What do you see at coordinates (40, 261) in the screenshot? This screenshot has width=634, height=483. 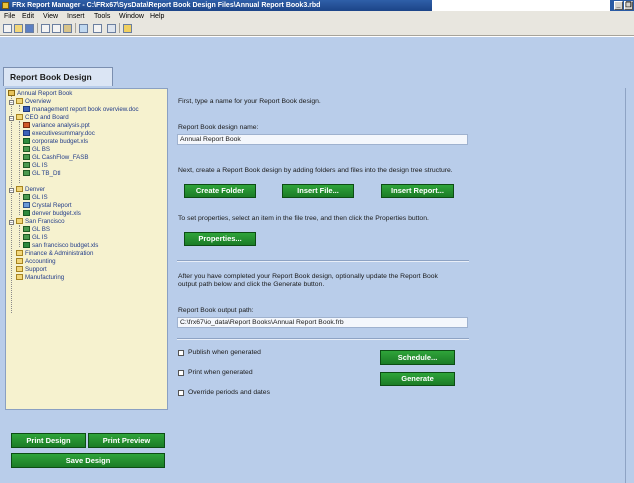 I see `tree-item-label: Accounting` at bounding box center [40, 261].